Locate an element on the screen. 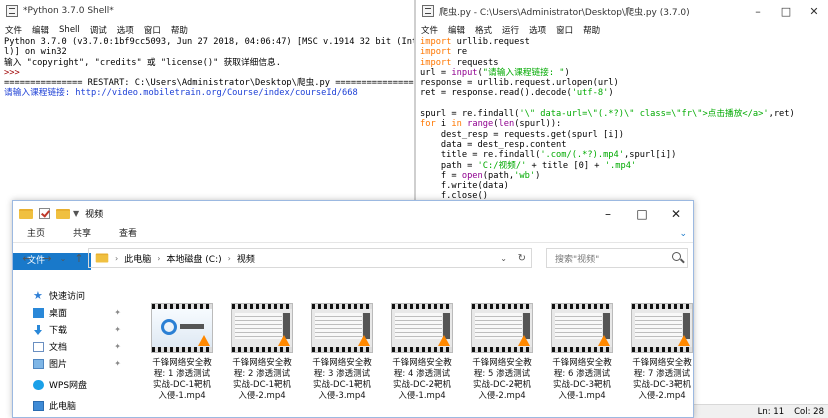 This screenshot has height=418, width=828. code-line: path = 'C:/视频/' + title [0] + '.mp4' is located at coordinates (528, 165).